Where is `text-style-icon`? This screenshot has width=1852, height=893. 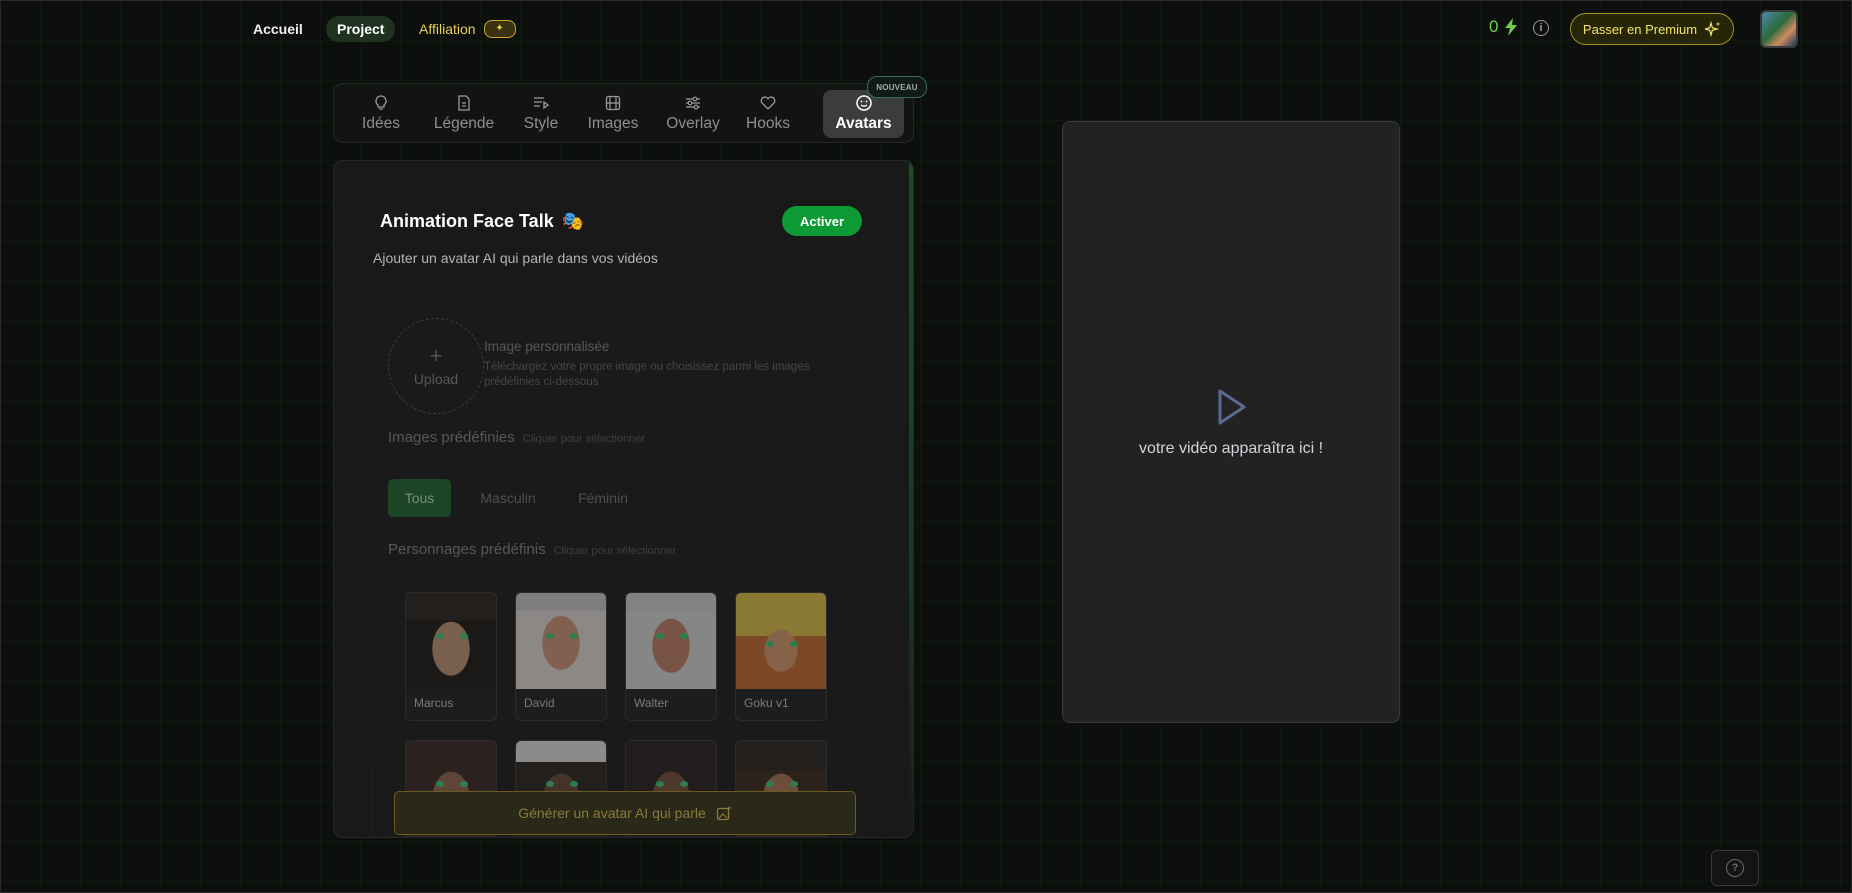
text-style-icon is located at coordinates (541, 103).